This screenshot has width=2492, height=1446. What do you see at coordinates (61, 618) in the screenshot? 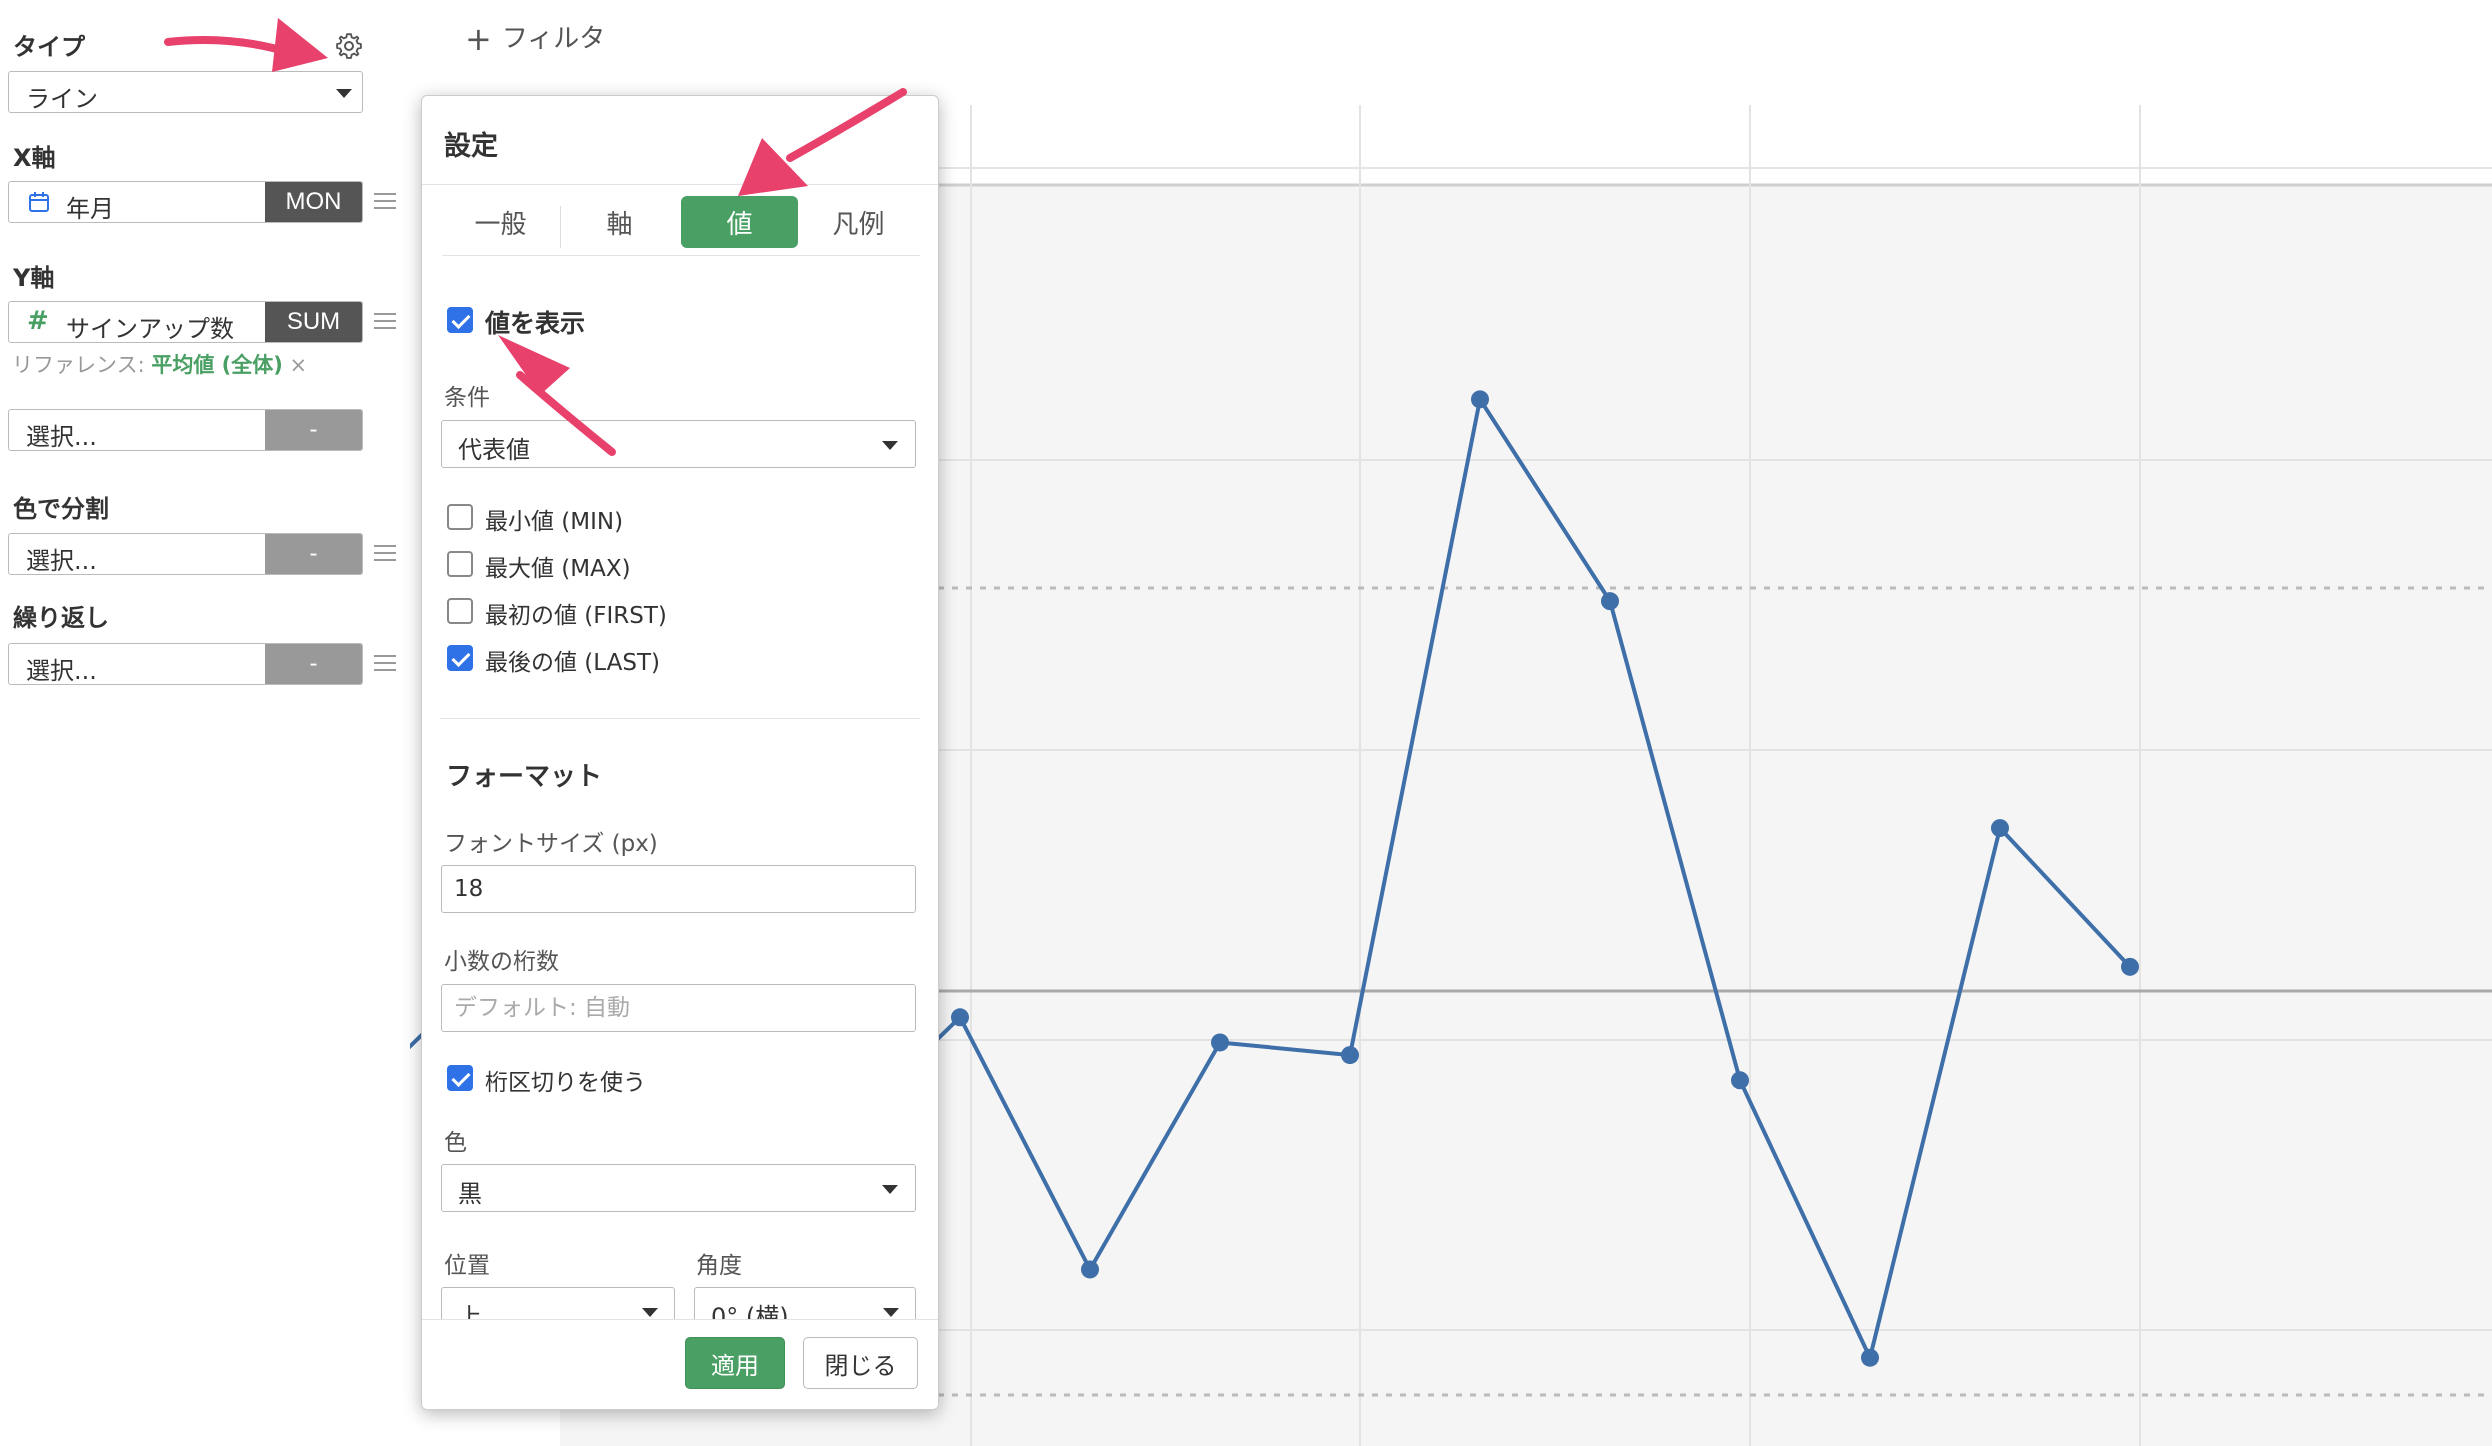
I see `repeat-label: 繰り返し` at bounding box center [61, 618].